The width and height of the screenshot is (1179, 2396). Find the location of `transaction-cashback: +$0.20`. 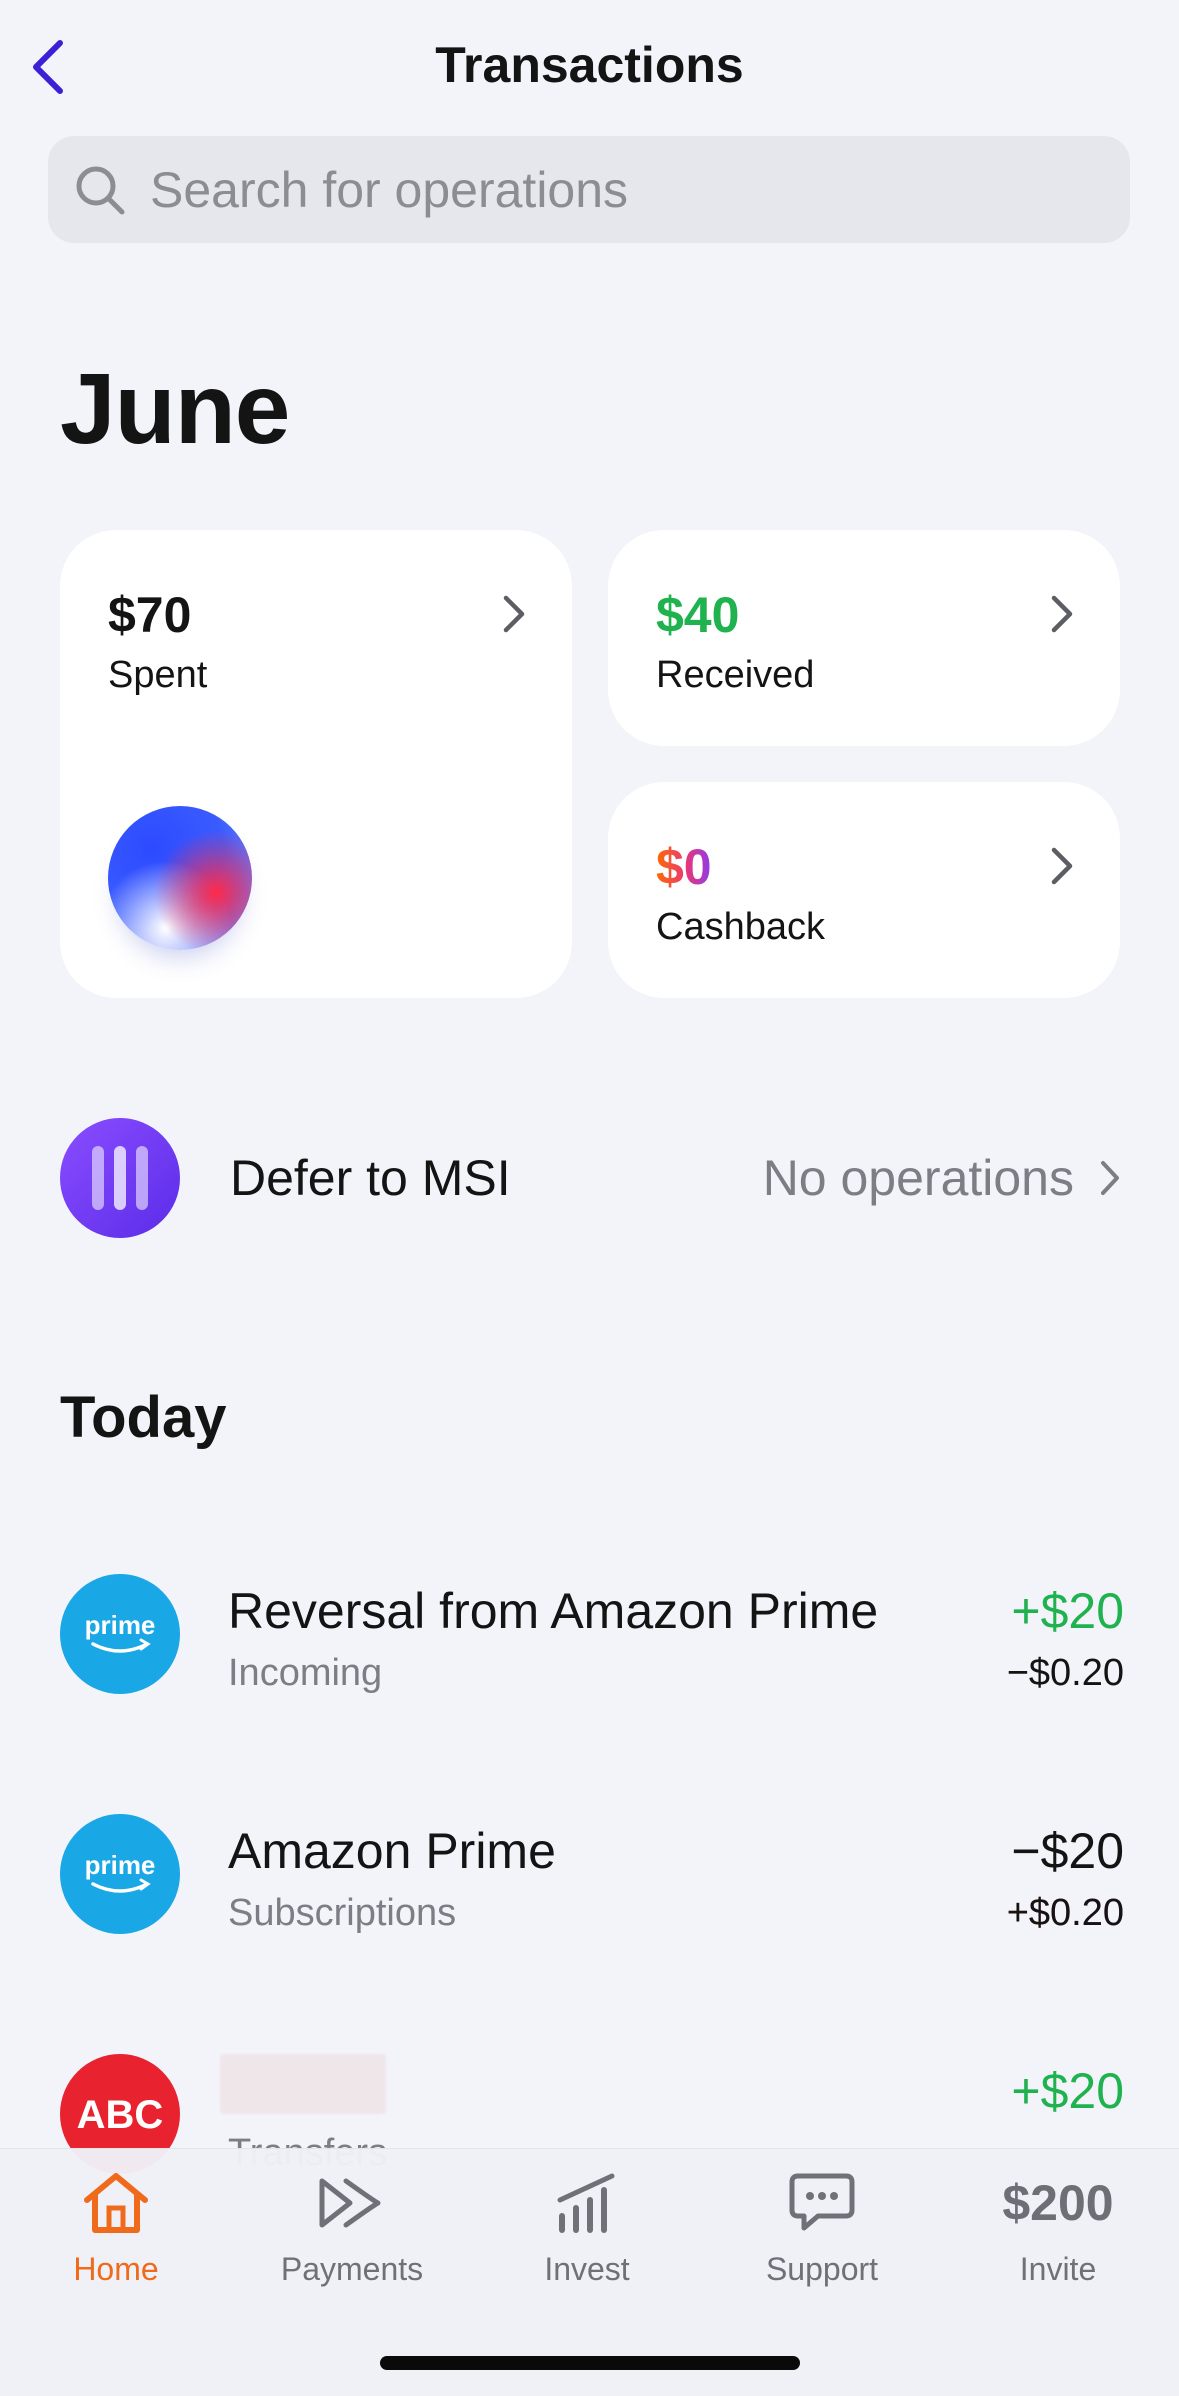

transaction-cashback: +$0.20 is located at coordinates (1065, 1913).